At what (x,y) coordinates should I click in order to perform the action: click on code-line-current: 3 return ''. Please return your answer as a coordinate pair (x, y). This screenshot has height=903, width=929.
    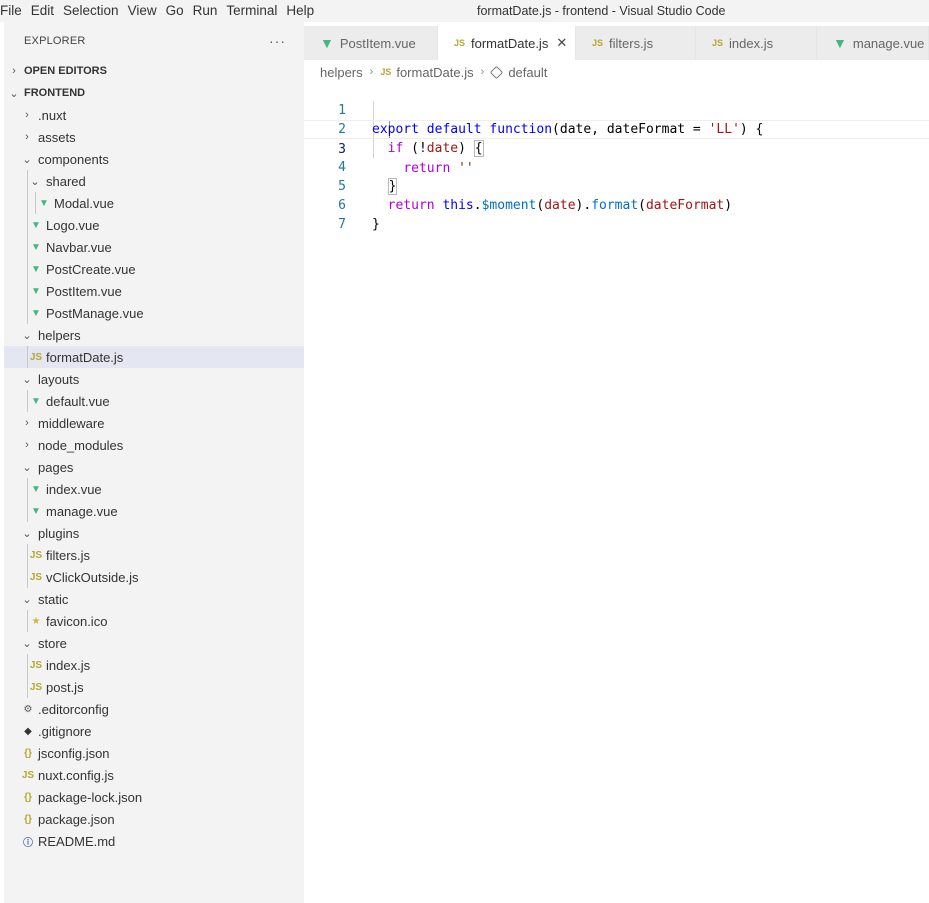
    Looking at the image, I should click on (616, 148).